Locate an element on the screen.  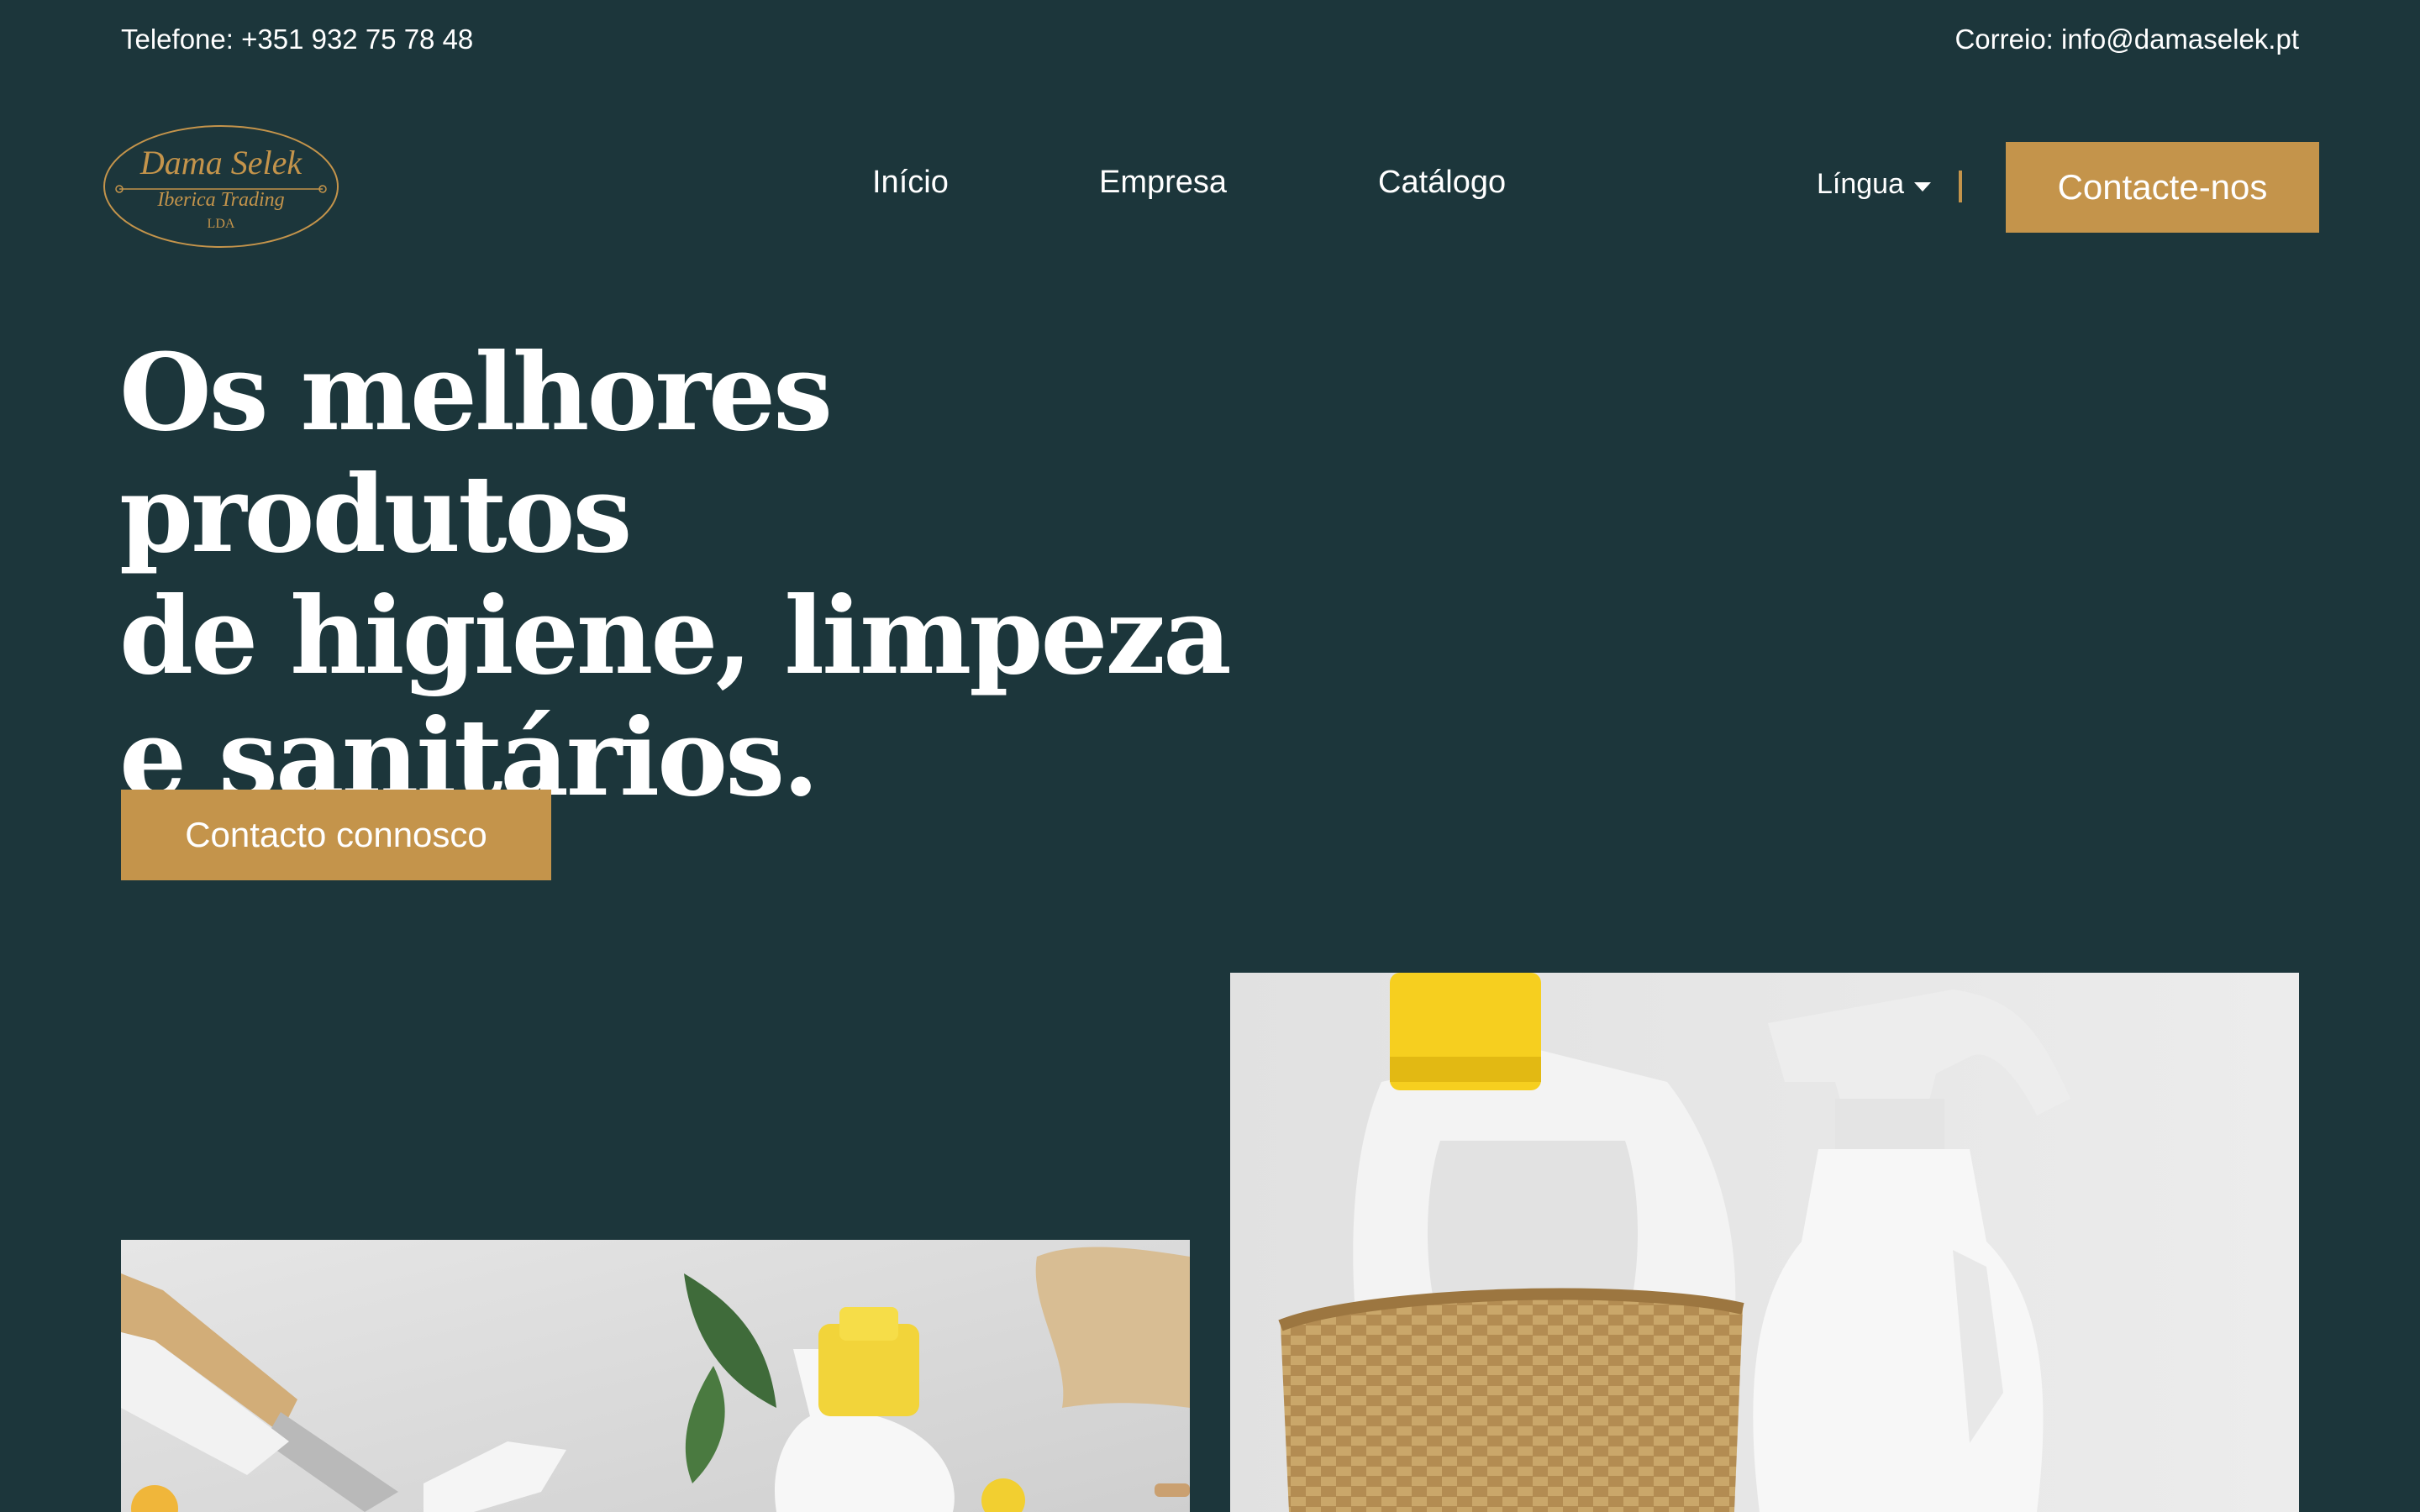
nav-item-empresa: Empresa is located at coordinates (1163, 183).